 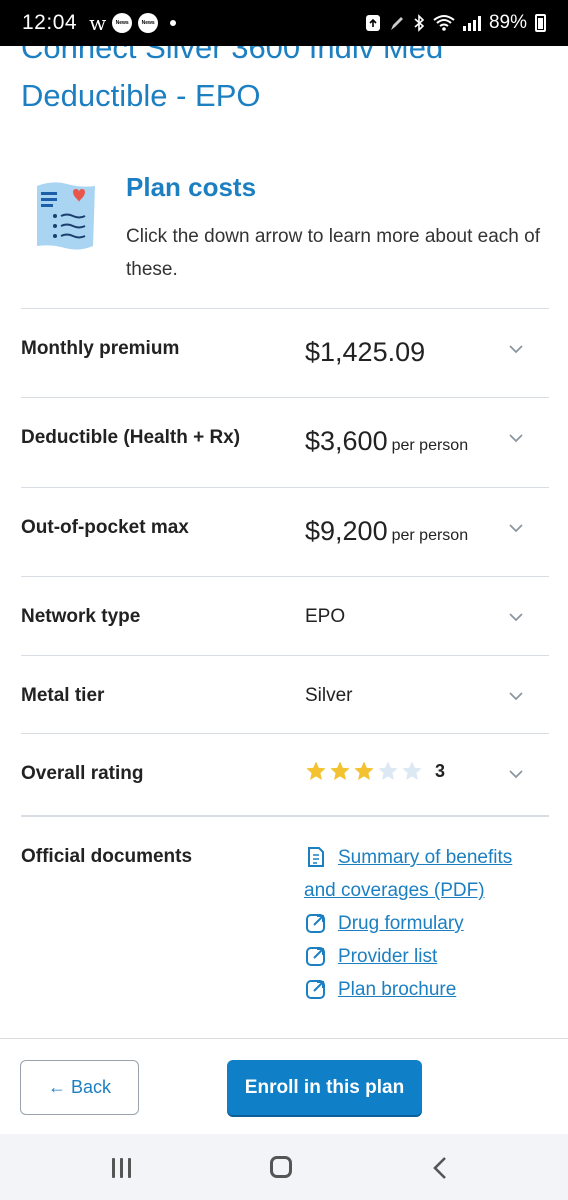 I want to click on summary-of-benefits-link-cont: and coverages (PDF), so click(x=424, y=890).